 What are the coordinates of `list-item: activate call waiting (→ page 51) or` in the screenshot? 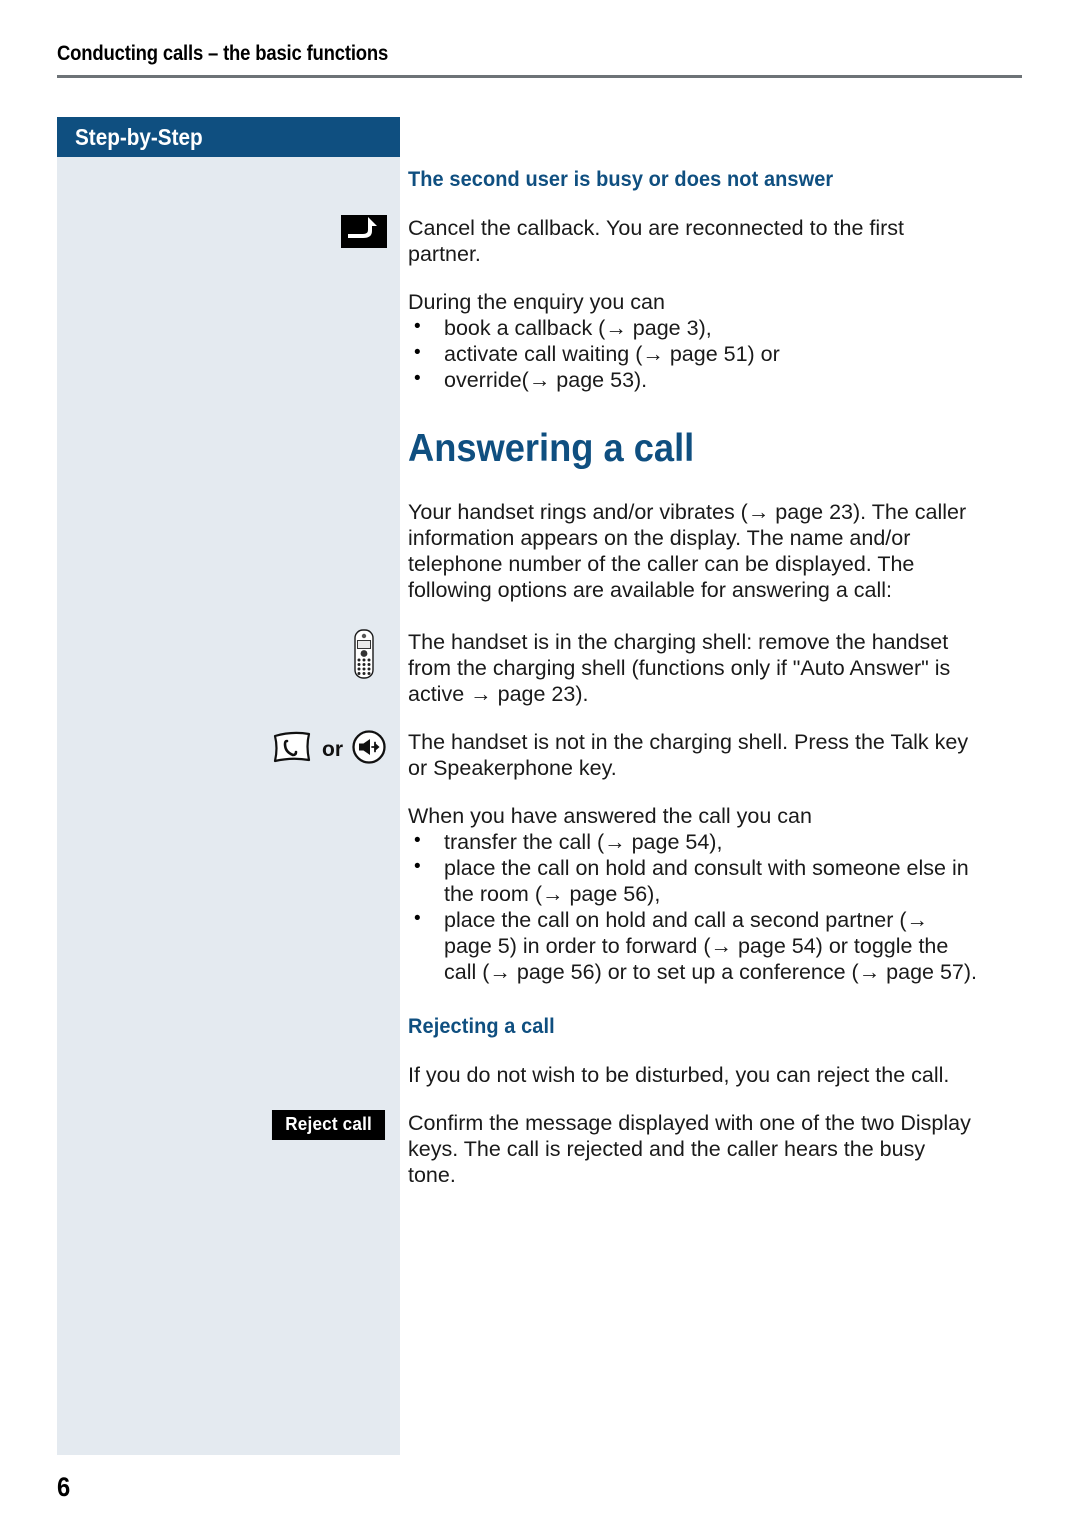 It's located at (693, 353).